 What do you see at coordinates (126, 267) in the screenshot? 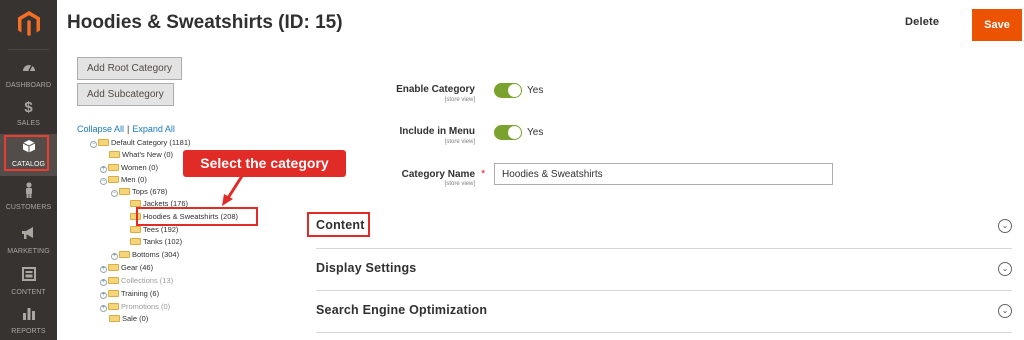
I see `tree-node-gear: + Gear (46)` at bounding box center [126, 267].